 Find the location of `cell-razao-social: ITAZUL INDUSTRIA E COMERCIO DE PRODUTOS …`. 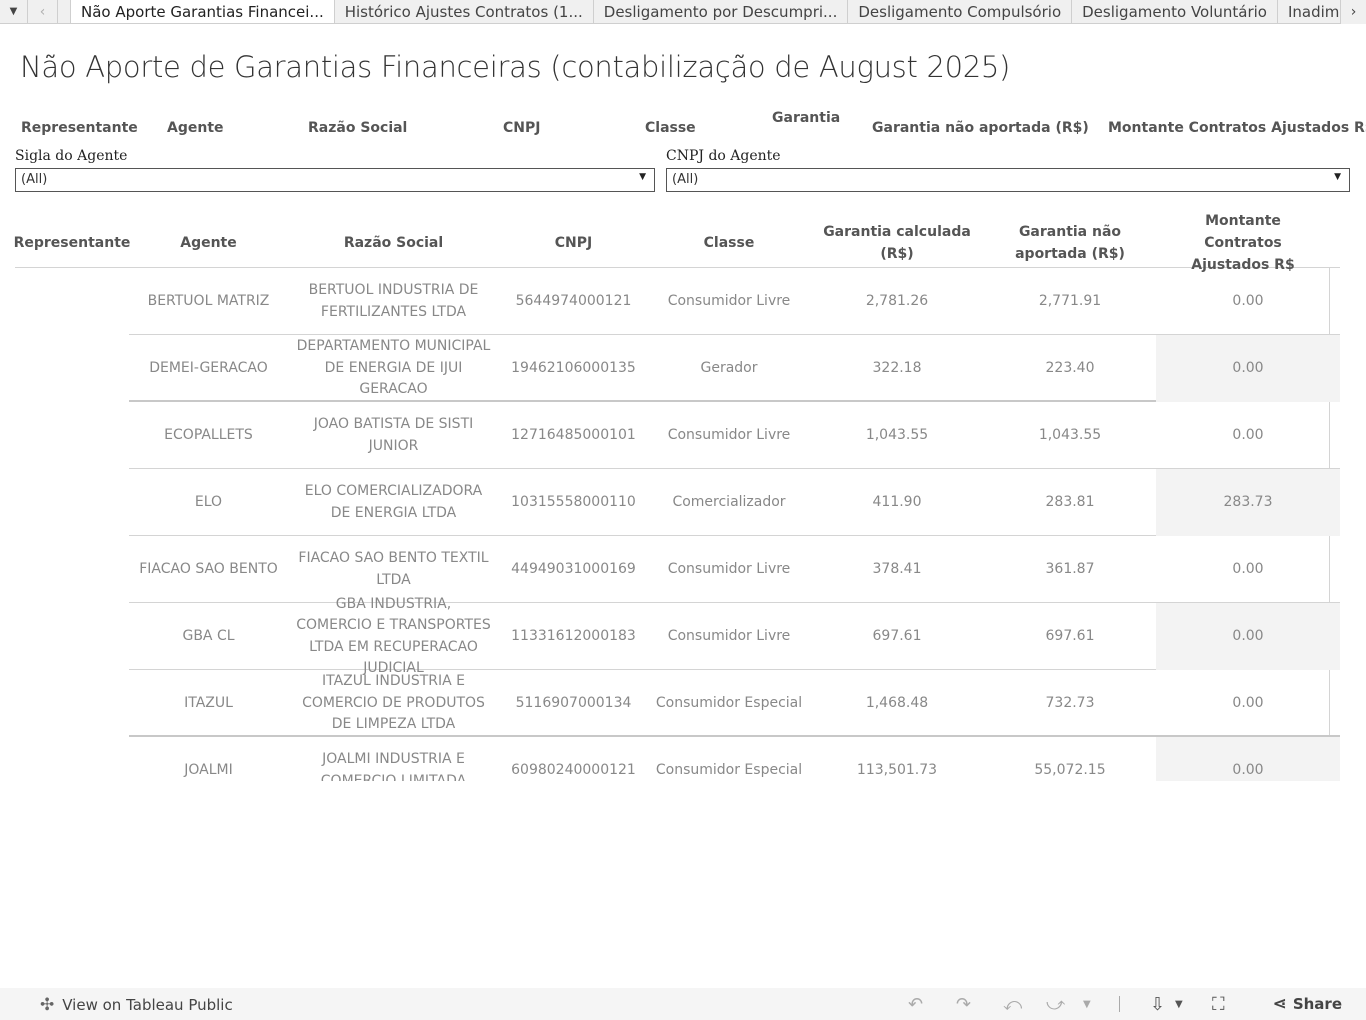

cell-razao-social: ITAZUL INDUSTRIA E COMERCIO DE PRODUTOS … is located at coordinates (393, 703).